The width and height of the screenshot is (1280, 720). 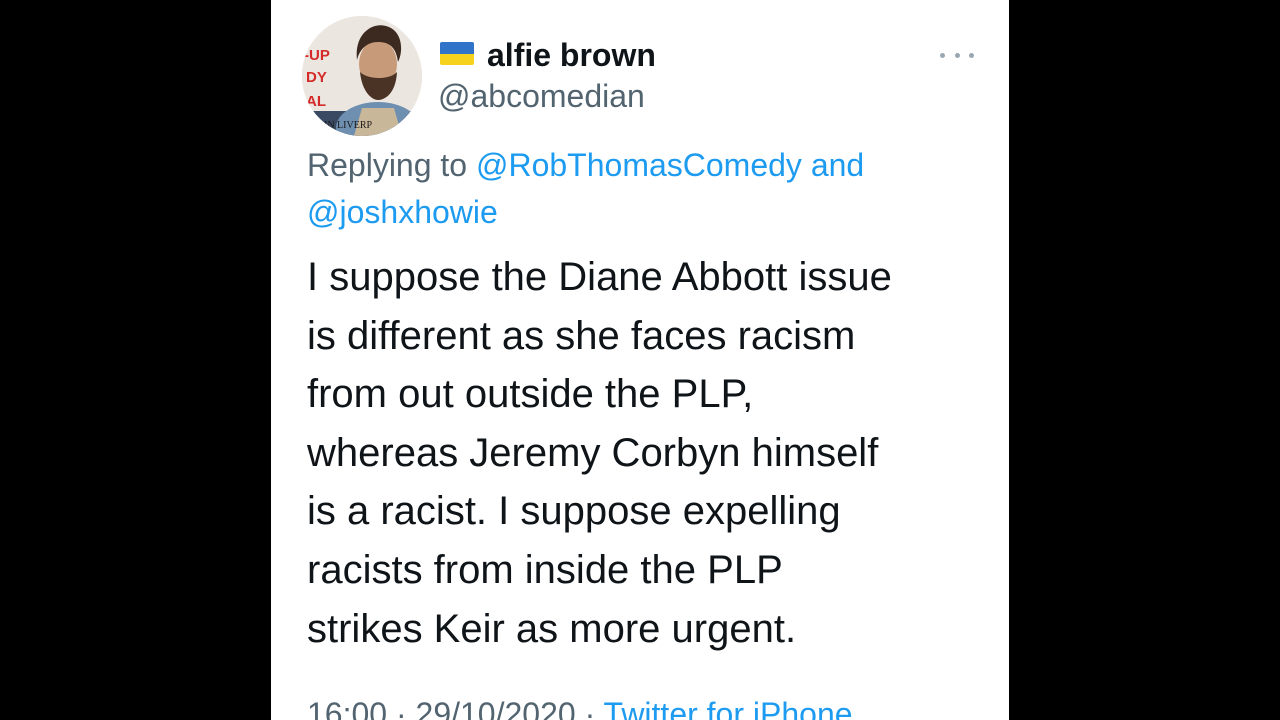 I want to click on more-options-icon, so click(x=957, y=55).